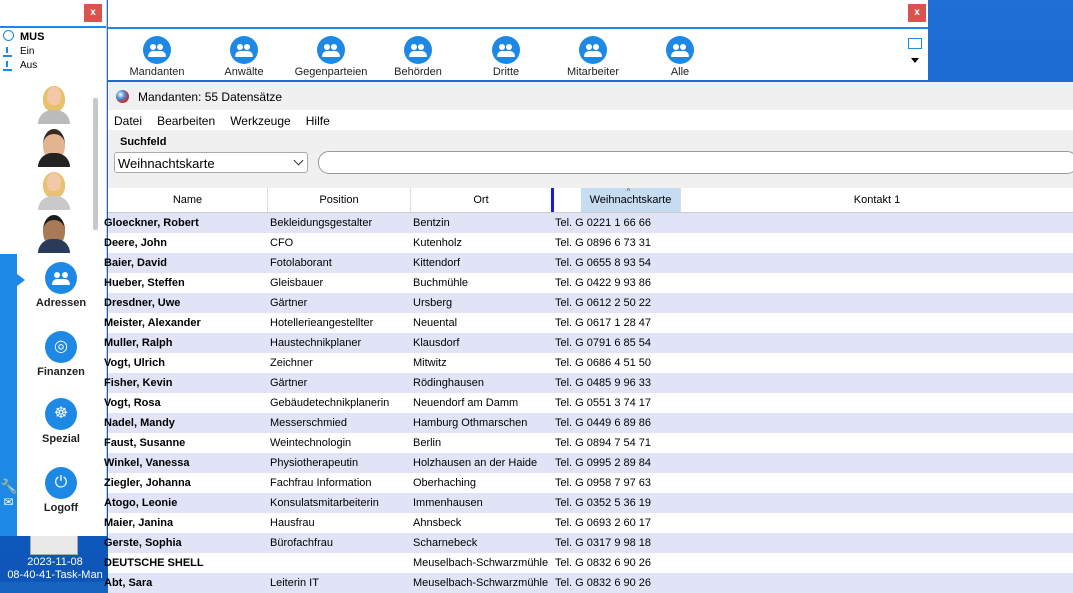 This screenshot has height=593, width=1073. What do you see at coordinates (244, 57) in the screenshot?
I see `toolbar-anwaelte-button: Anwälte` at bounding box center [244, 57].